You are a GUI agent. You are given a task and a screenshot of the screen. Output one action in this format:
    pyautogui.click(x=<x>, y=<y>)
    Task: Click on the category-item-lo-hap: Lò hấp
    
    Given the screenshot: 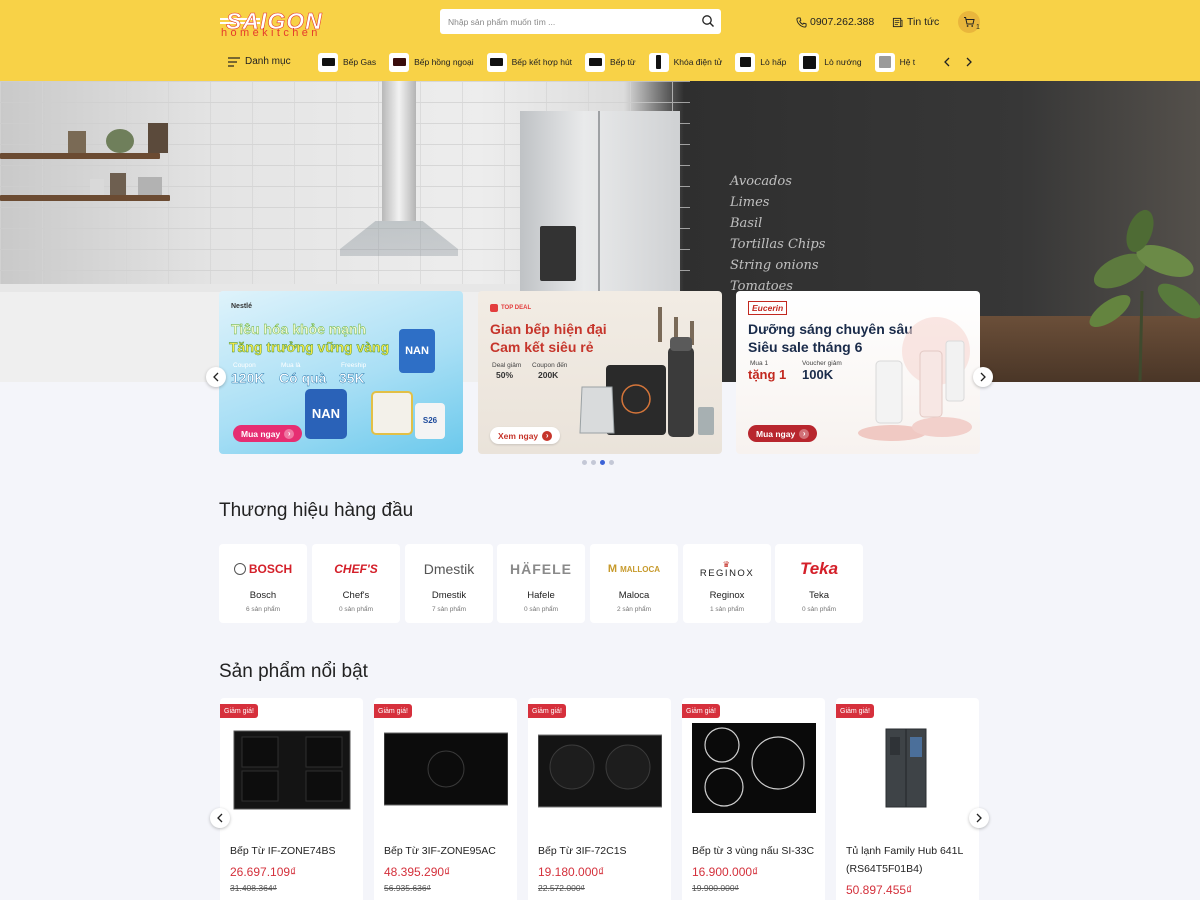 What is the action you would take?
    pyautogui.click(x=760, y=62)
    